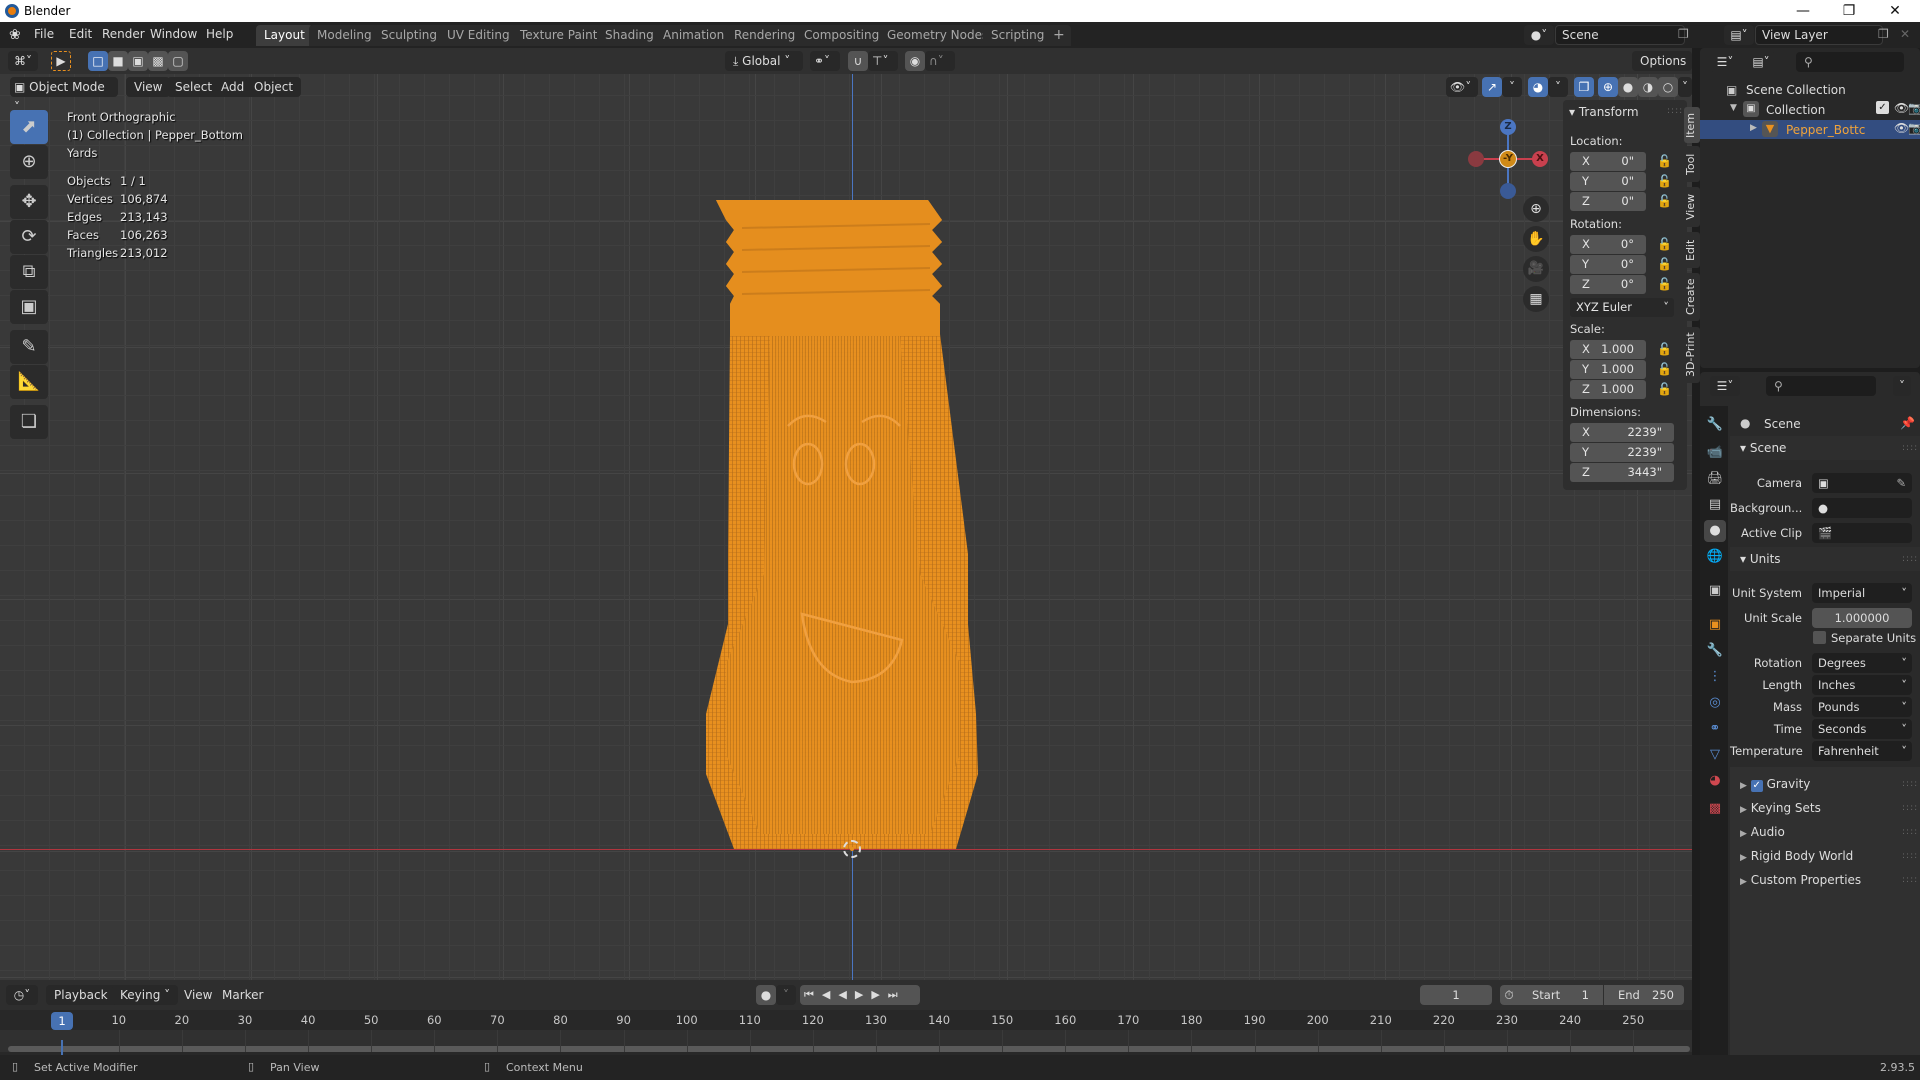 The image size is (1920, 1080). Describe the element at coordinates (1622, 307) in the screenshot. I see `rotation-mode-dropdown: XYZ Euler ˅` at that location.